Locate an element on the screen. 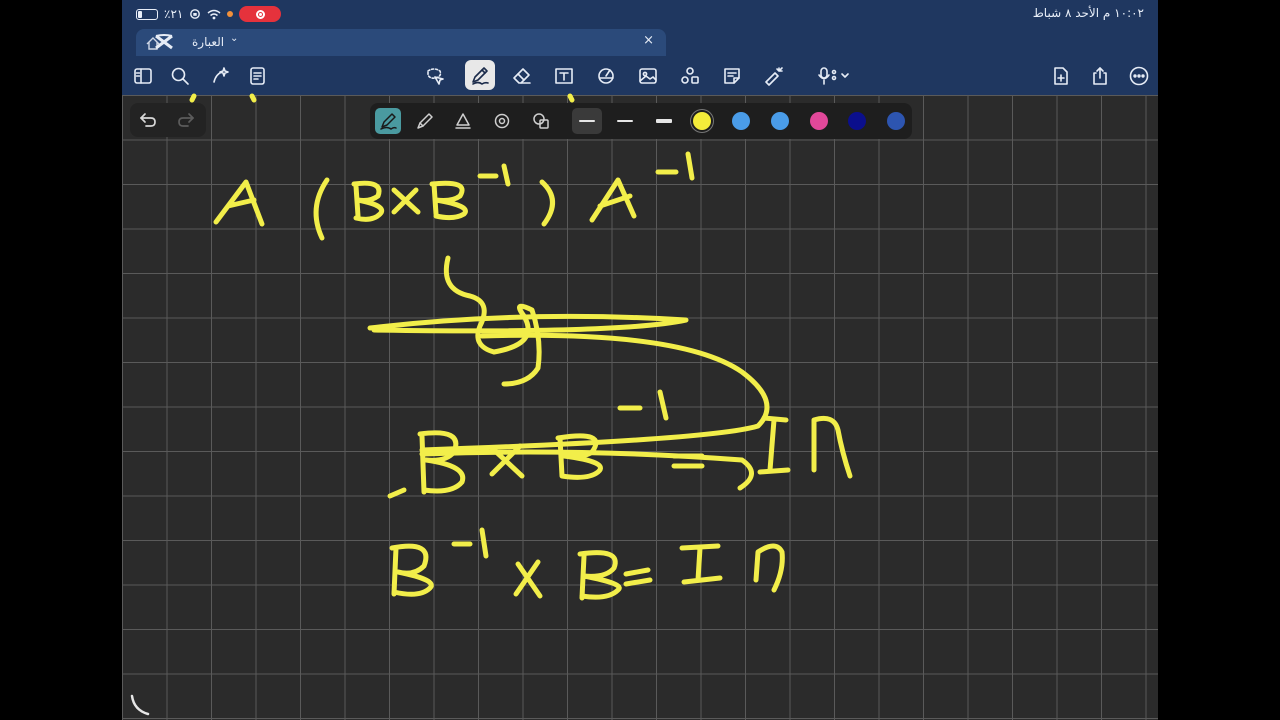 Image resolution: width=1280 pixels, height=720 pixels. color-swatch-yellow is located at coordinates (702, 121).